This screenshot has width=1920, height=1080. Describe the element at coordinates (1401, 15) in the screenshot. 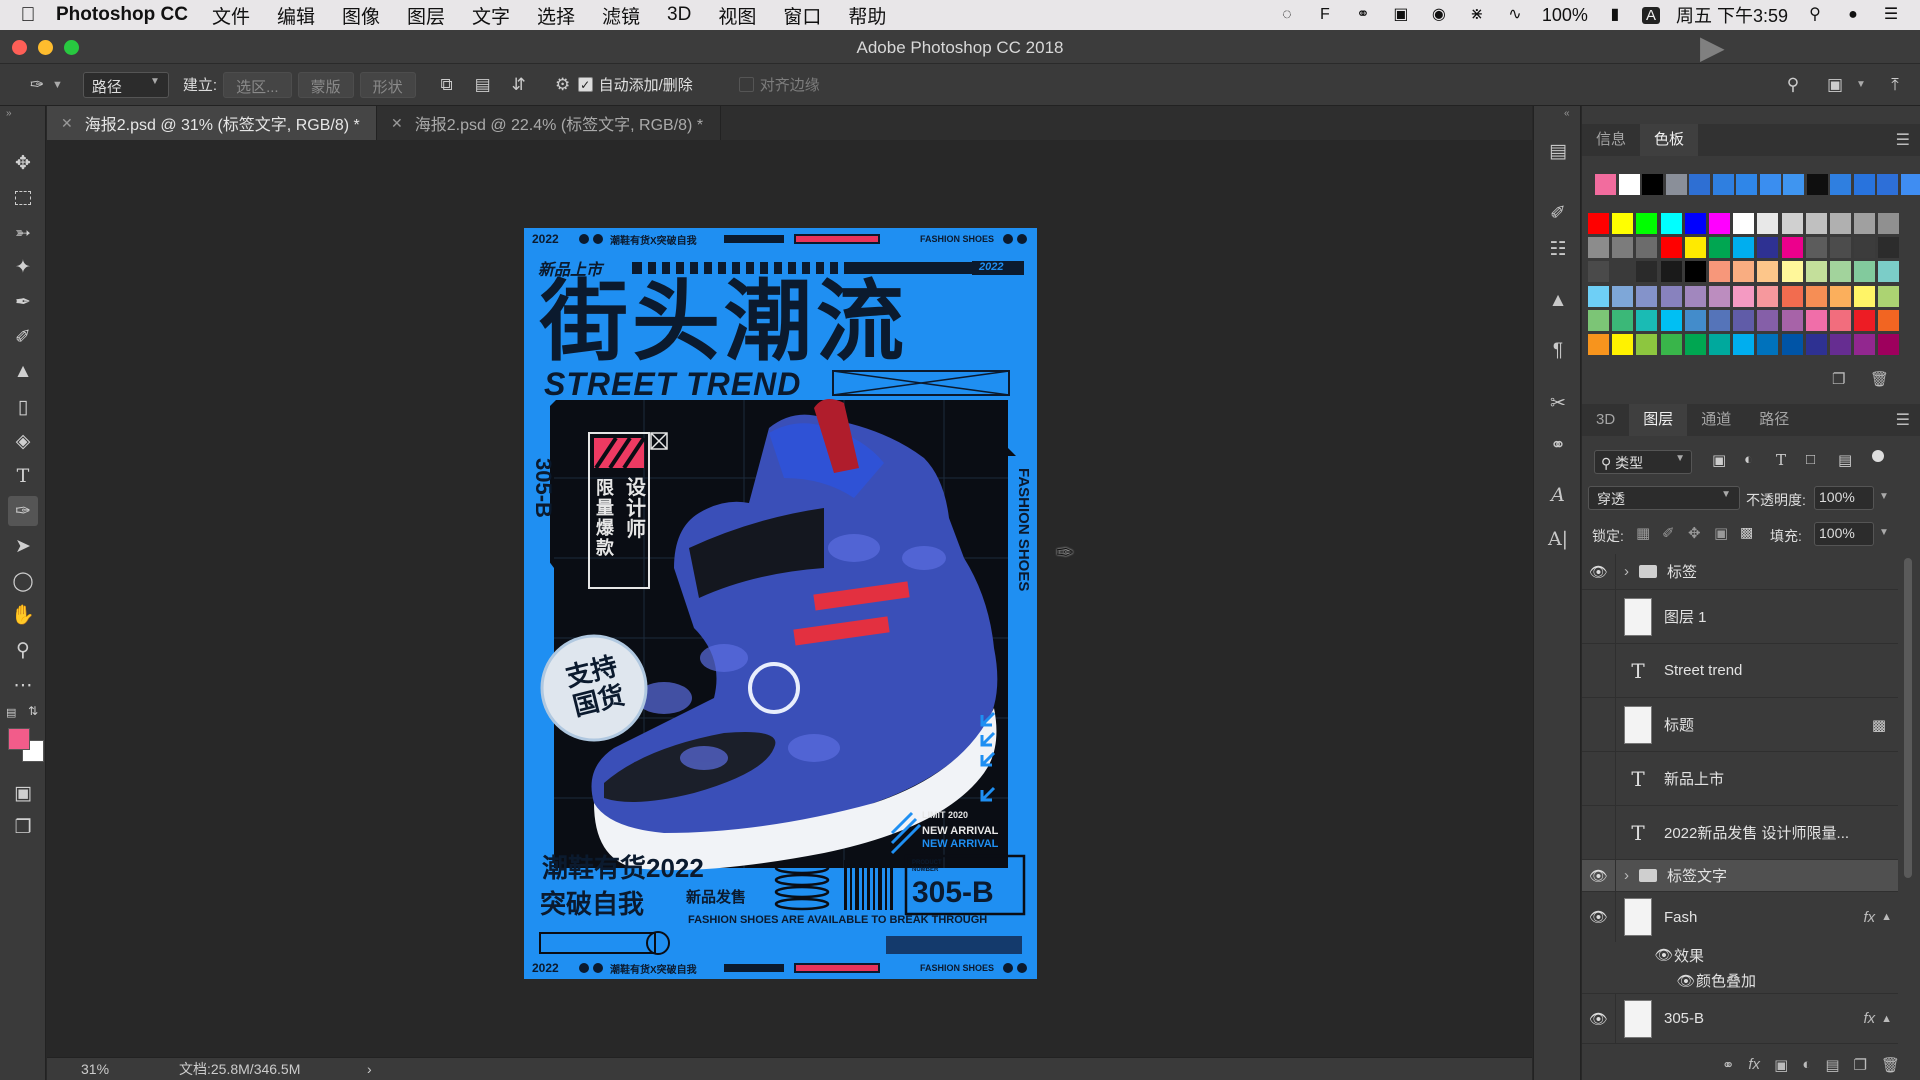

I see `display-icon: ▣` at that location.